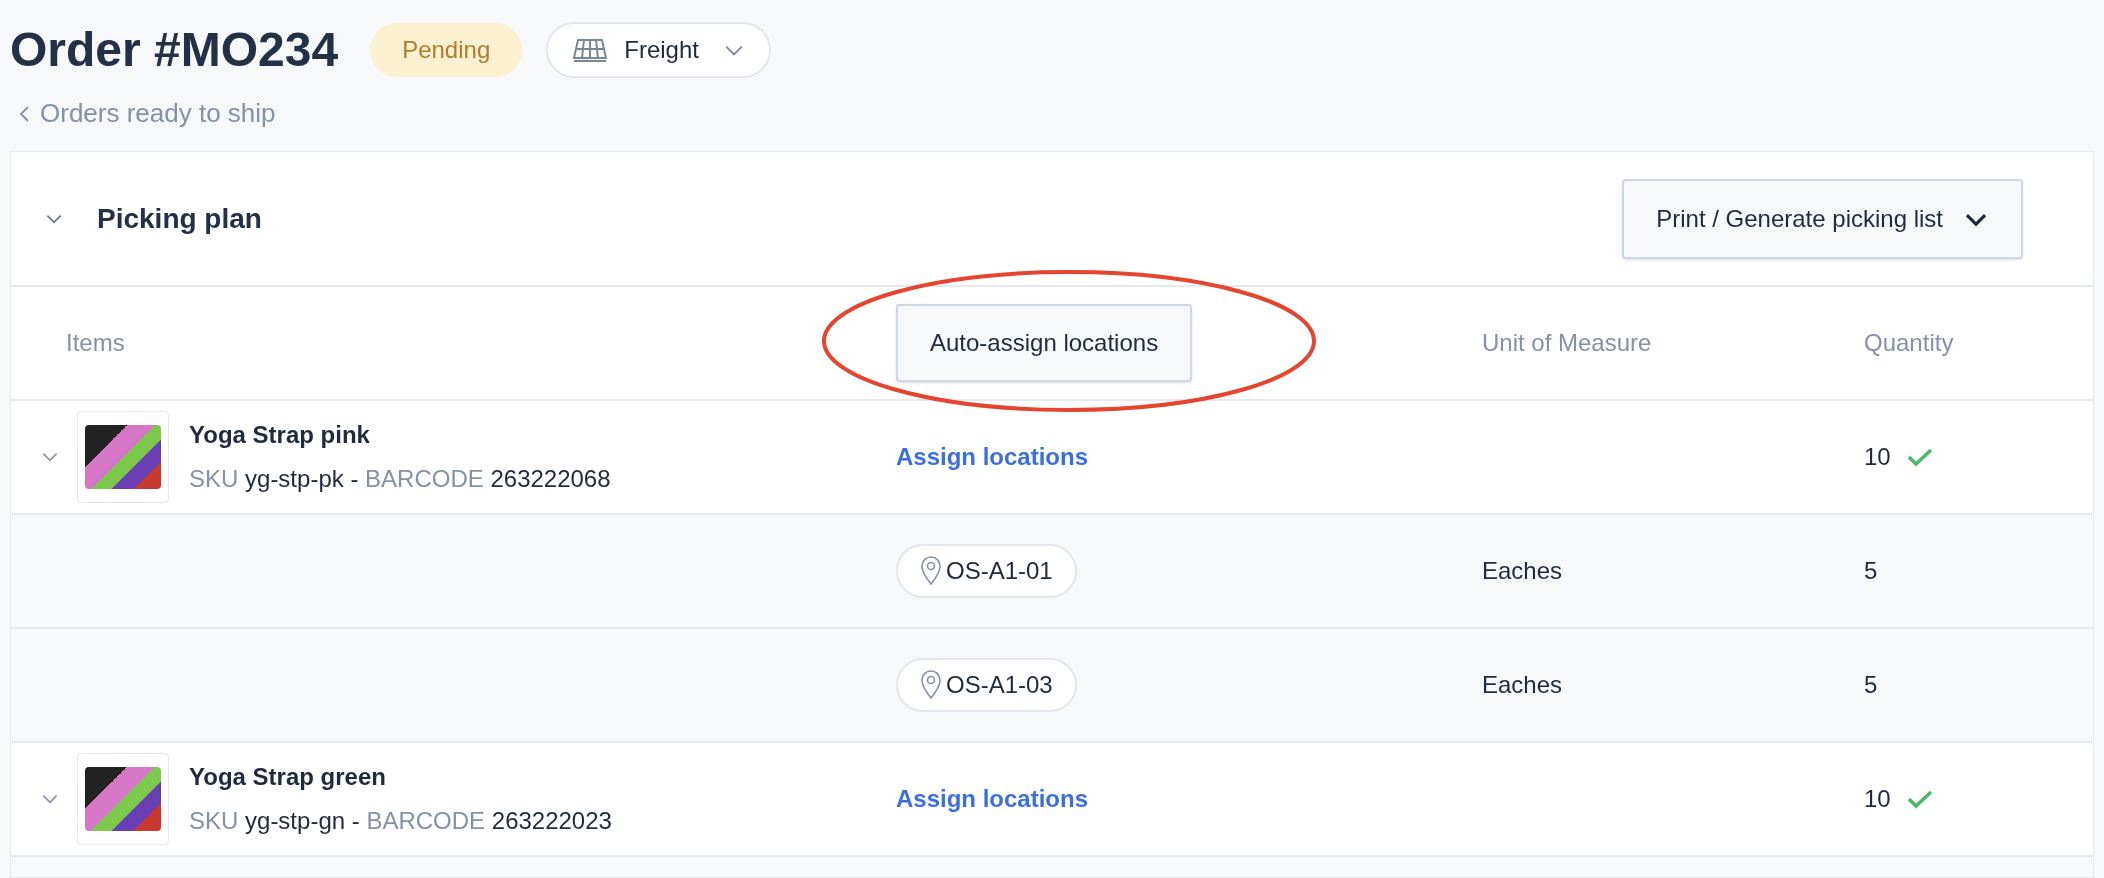 This screenshot has height=878, width=2104. I want to click on column-header: Unit of Measure, so click(1567, 342).